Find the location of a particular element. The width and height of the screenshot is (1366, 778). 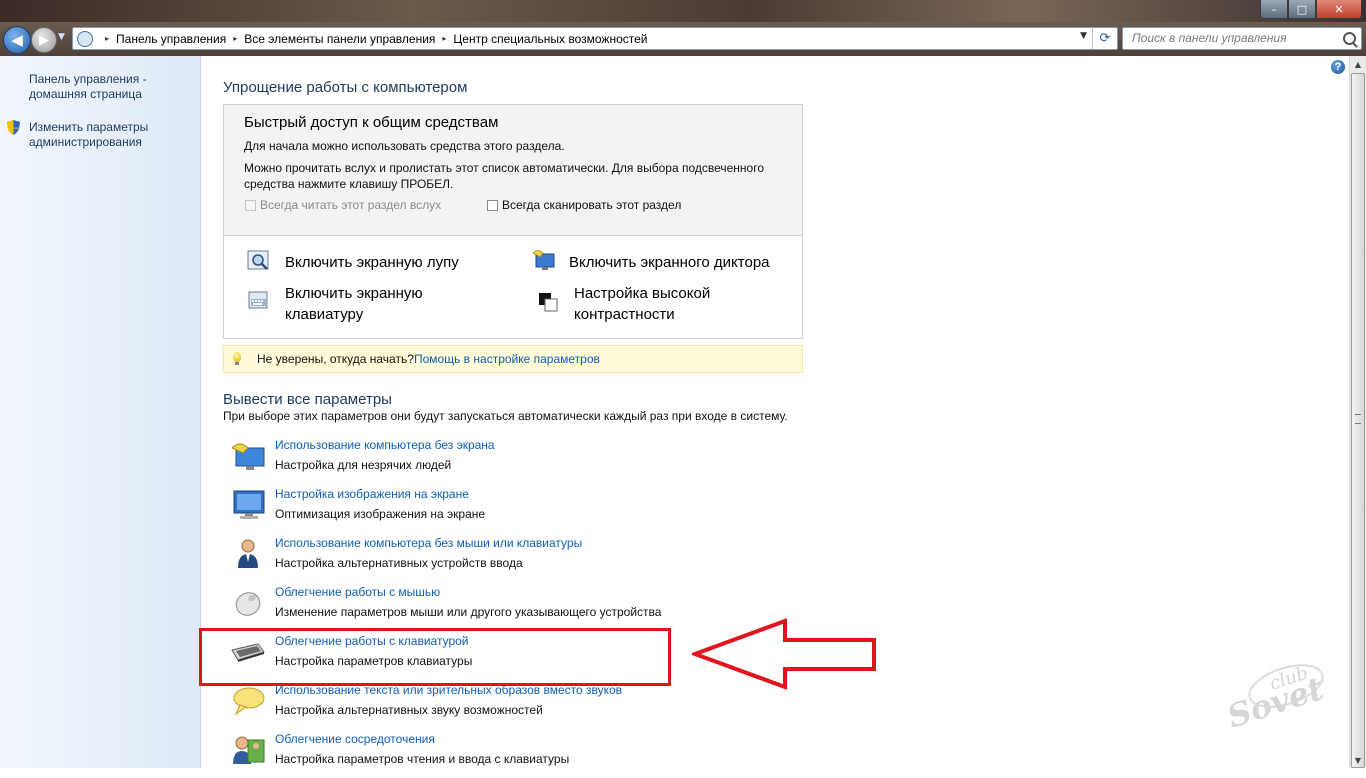

magnifier-link: Включить экранную лупу is located at coordinates (372, 262).